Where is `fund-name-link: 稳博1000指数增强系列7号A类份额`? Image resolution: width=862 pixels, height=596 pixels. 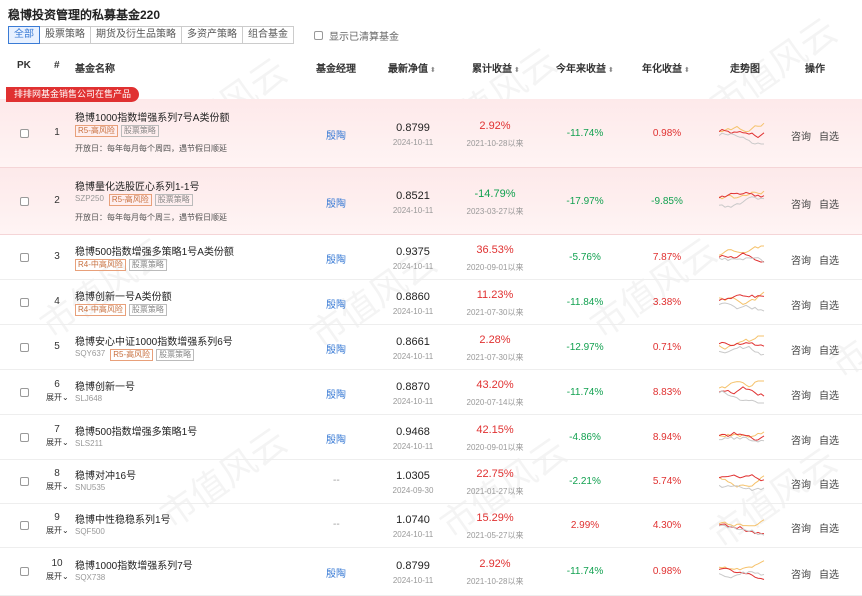
fund-name-link: 稳博1000指数增强系列7号A类份额 is located at coordinates (152, 116).